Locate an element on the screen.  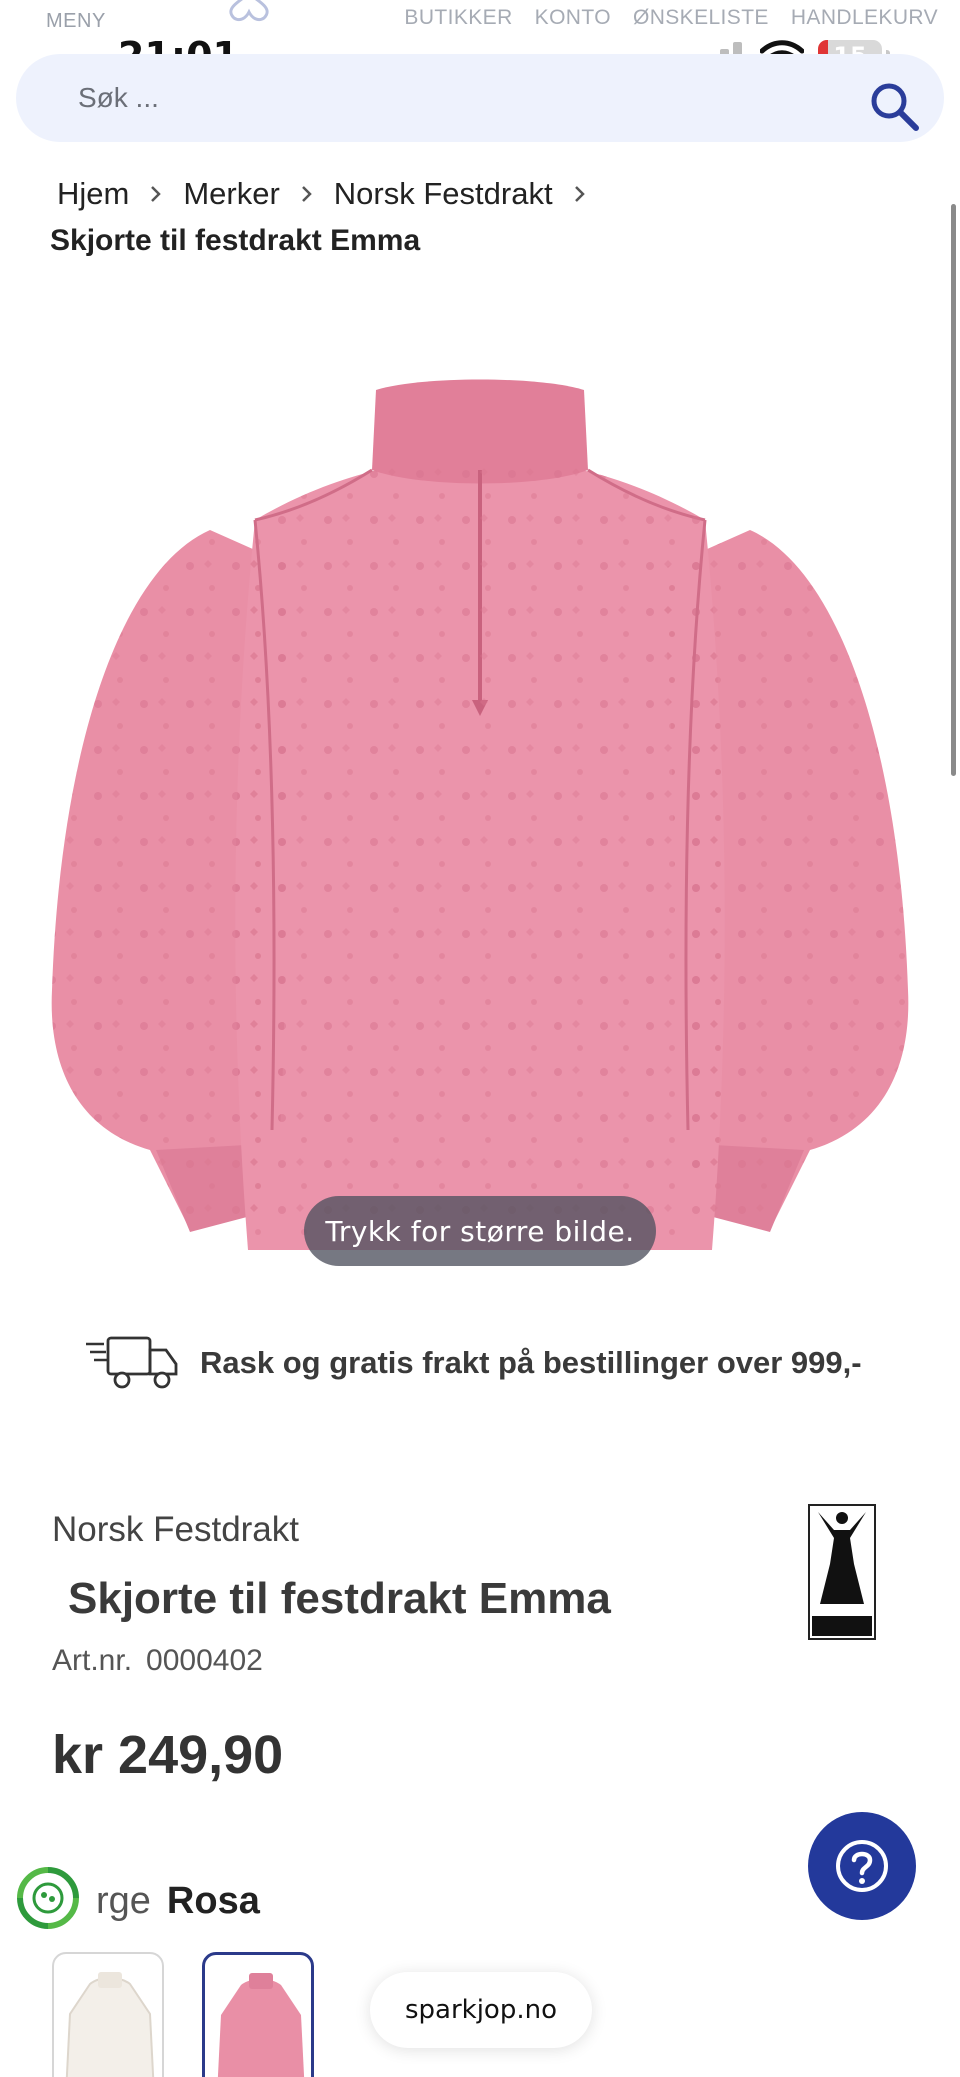
spade-logo-icon is located at coordinates (249, 11).